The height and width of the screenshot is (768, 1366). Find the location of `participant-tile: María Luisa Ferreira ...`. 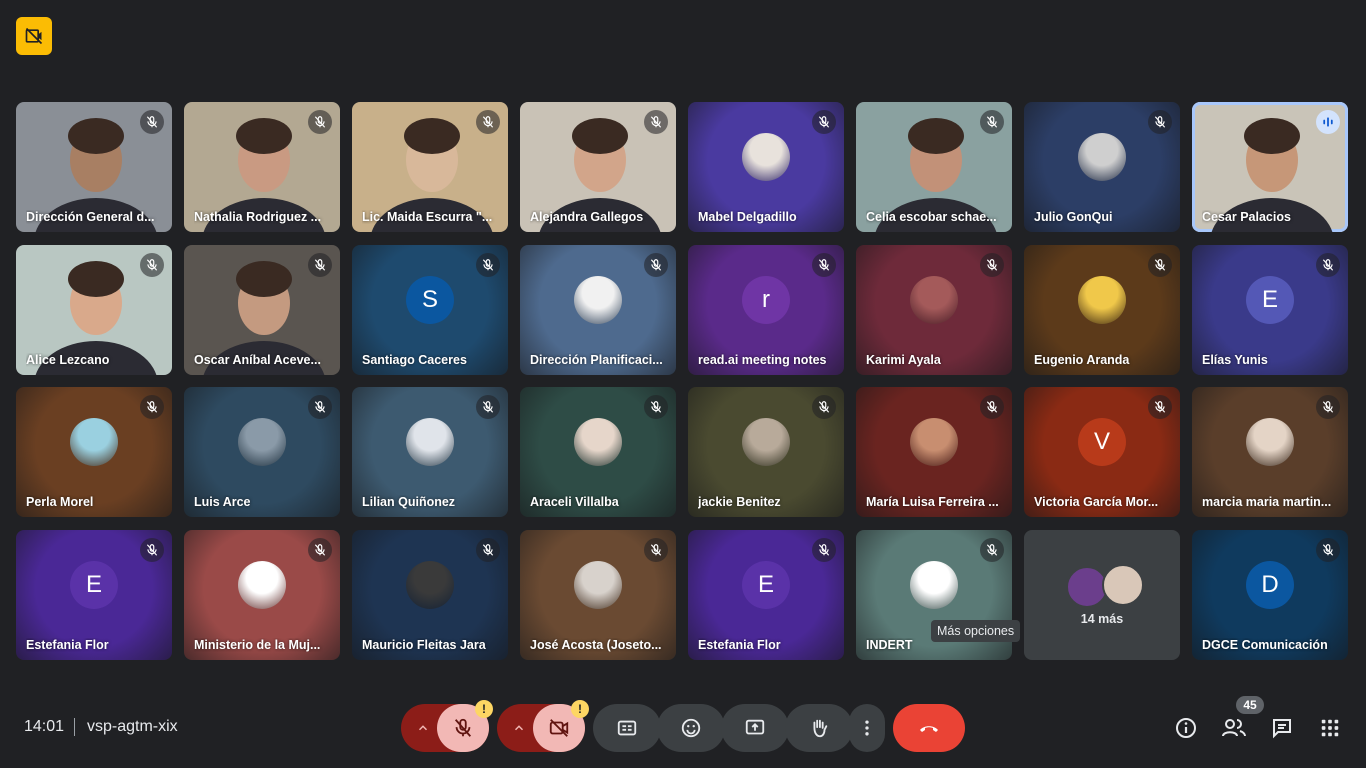

participant-tile: María Luisa Ferreira ... is located at coordinates (934, 452).